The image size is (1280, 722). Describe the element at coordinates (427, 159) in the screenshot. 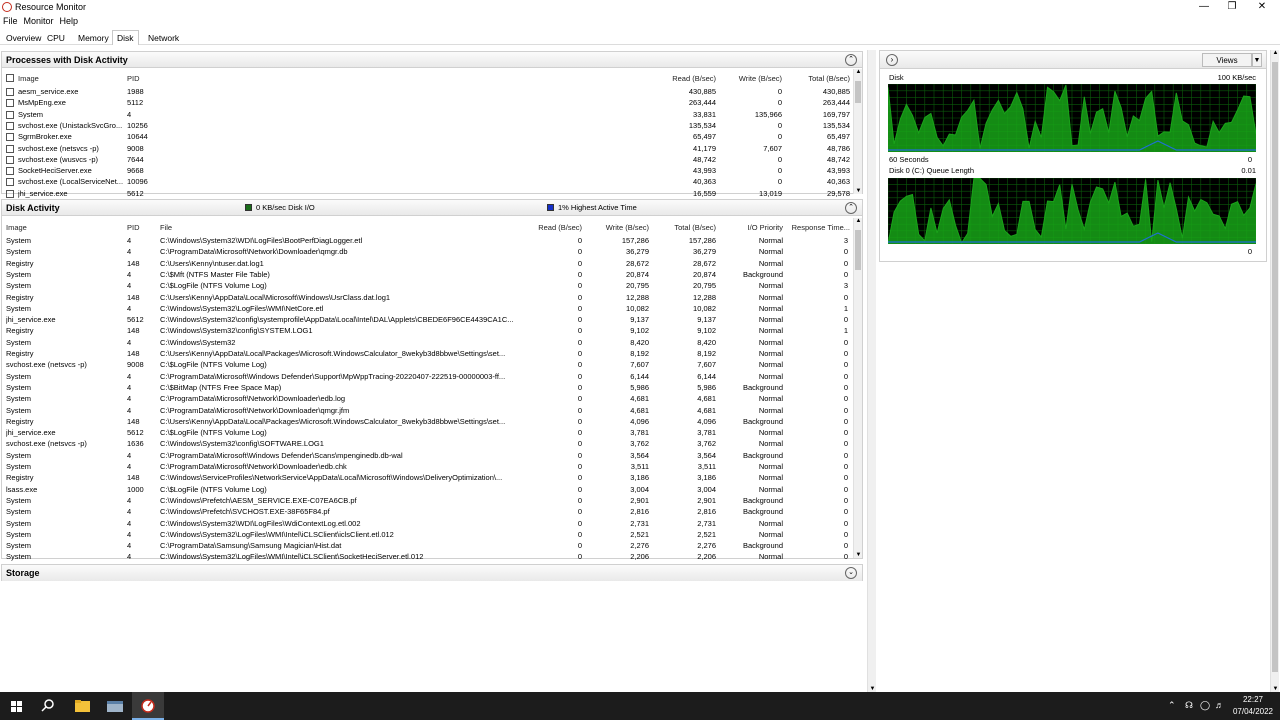

I see `table-row: svchost.exe (wusvcs -p) 7644 48,742 0 48,742` at that location.